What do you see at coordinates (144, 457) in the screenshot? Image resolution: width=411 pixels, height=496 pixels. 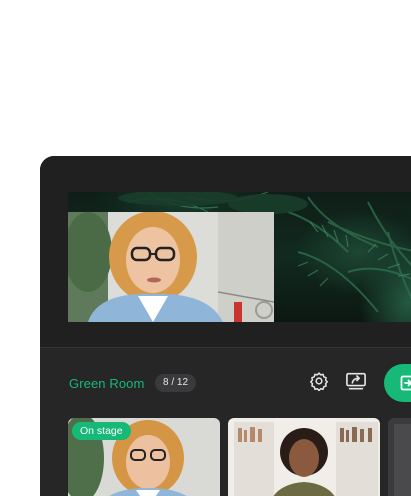 I see `participant-thumbnail: On stage` at bounding box center [144, 457].